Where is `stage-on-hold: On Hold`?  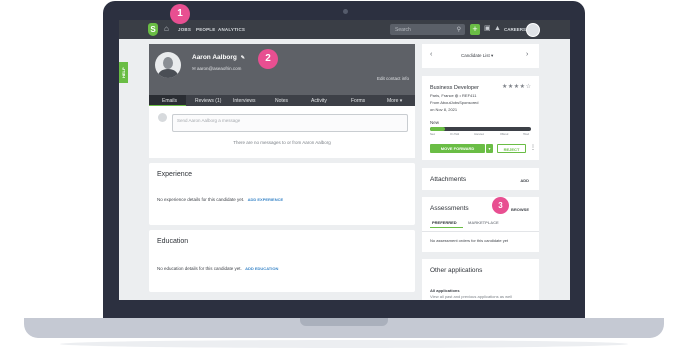
stage-on-hold: On Hold is located at coordinates (455, 134).